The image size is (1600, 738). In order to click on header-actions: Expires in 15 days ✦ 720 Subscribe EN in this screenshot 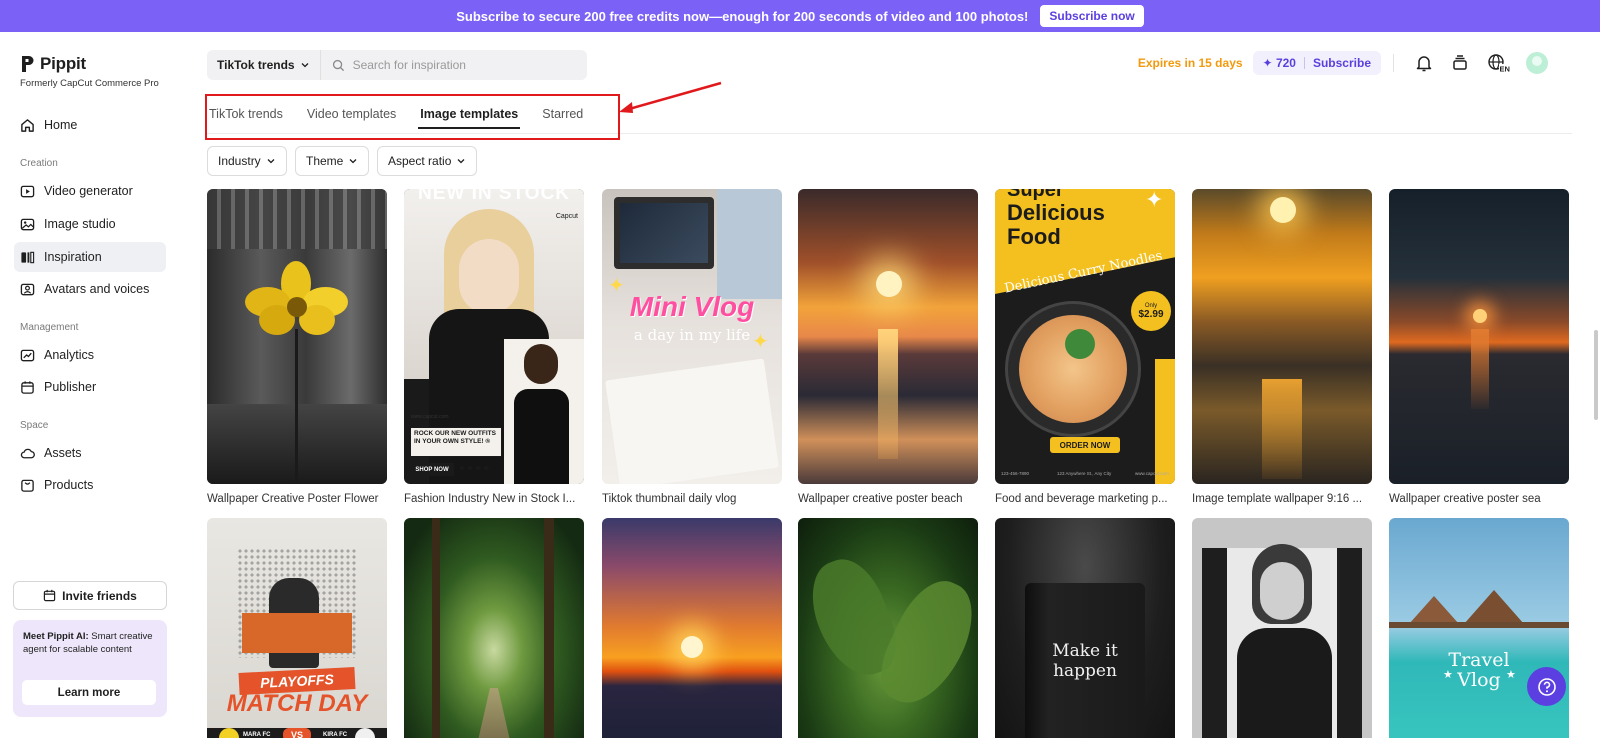, I will do `click(1343, 63)`.